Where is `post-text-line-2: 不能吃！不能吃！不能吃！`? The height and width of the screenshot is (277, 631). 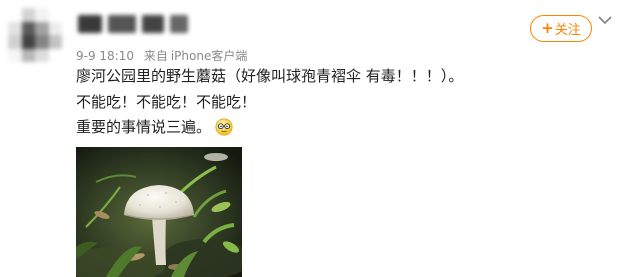 post-text-line-2: 不能吃！不能吃！不能吃！ is located at coordinates (166, 102).